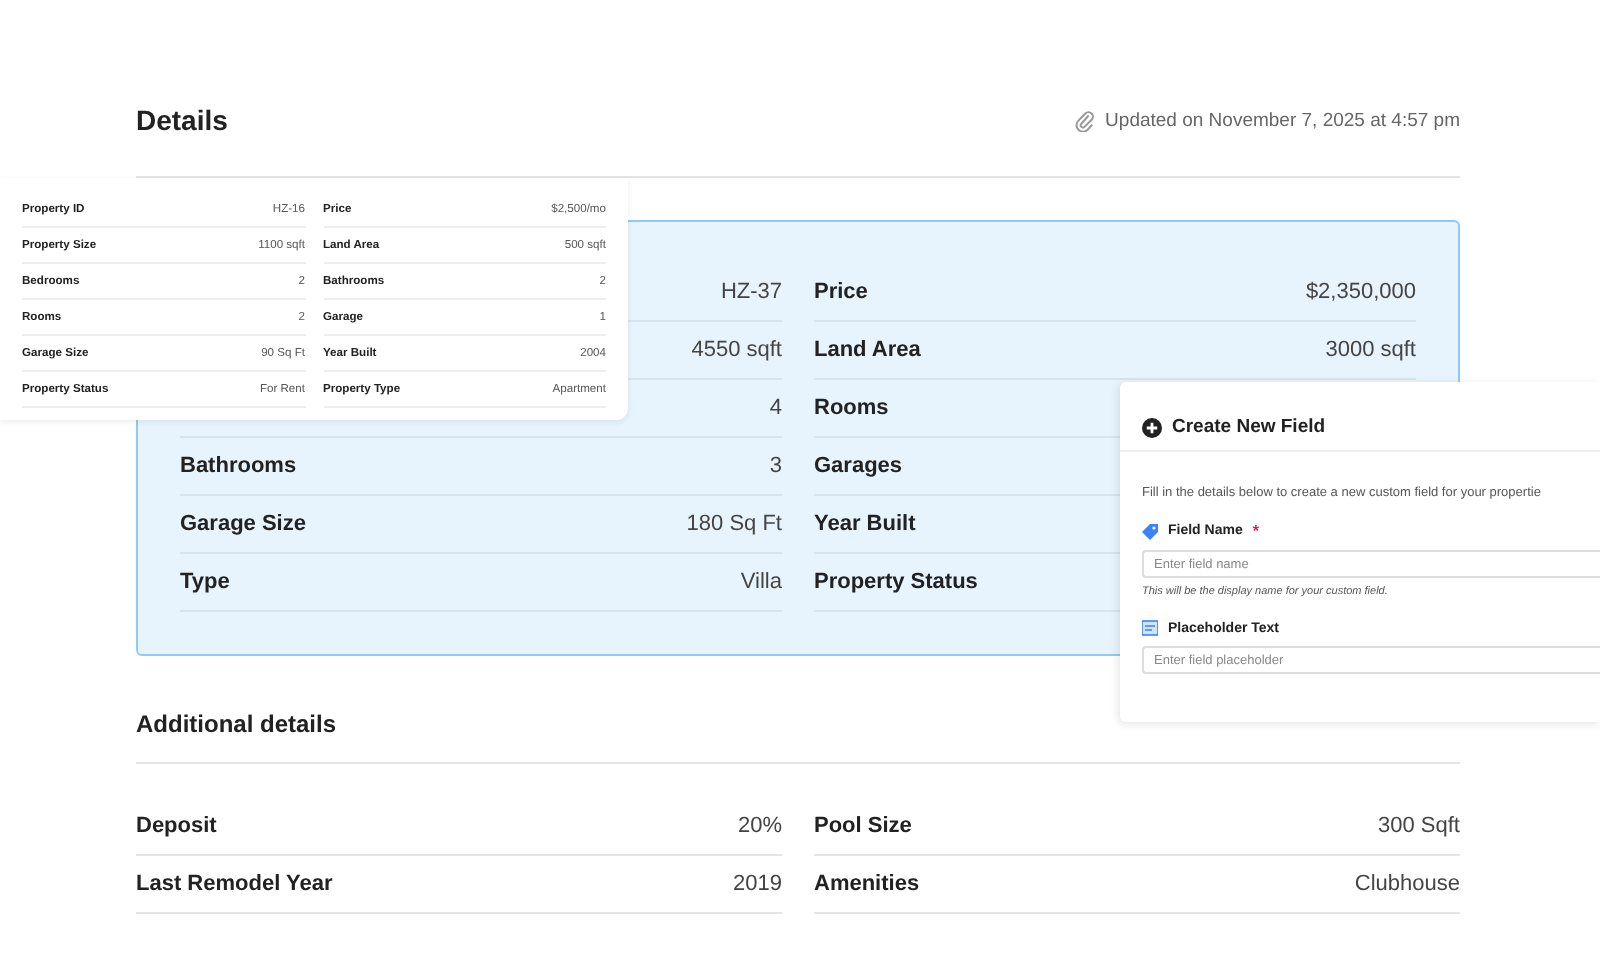  Describe the element at coordinates (1370, 350) in the screenshot. I see `field-value: 3000 sqft` at that location.